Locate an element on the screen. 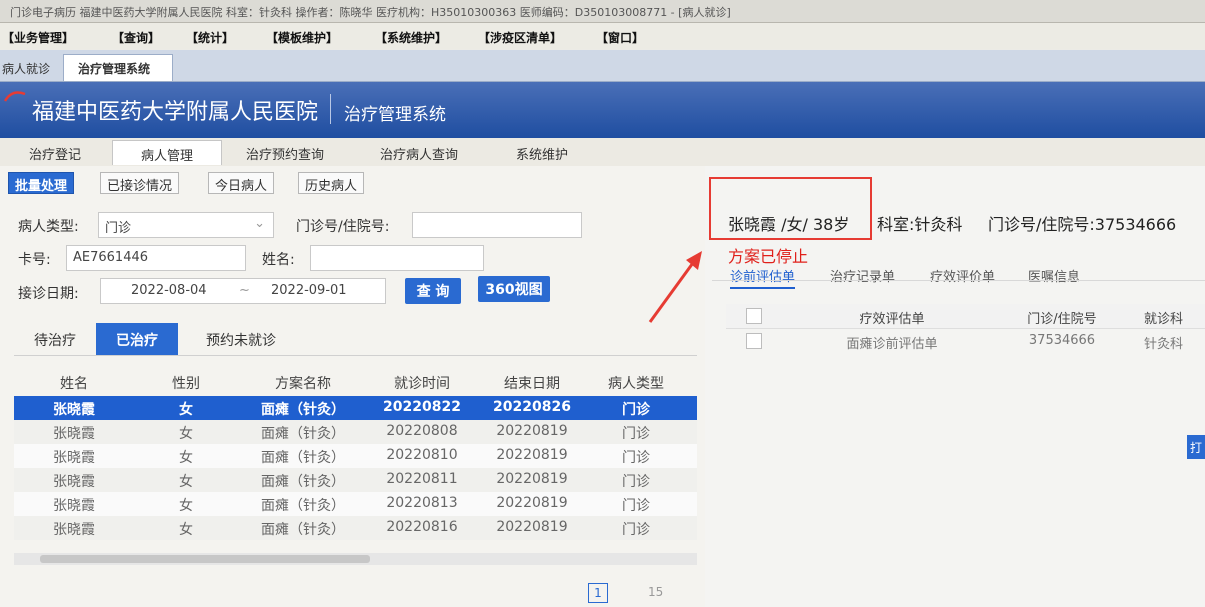 The height and width of the screenshot is (607, 1205). banner-divider is located at coordinates (330, 109).